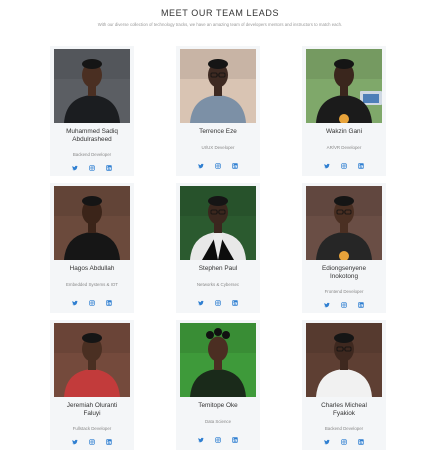 This screenshot has height=456, width=440. I want to click on team-member-card: Temitope Oke Data Science, so click(218, 385).